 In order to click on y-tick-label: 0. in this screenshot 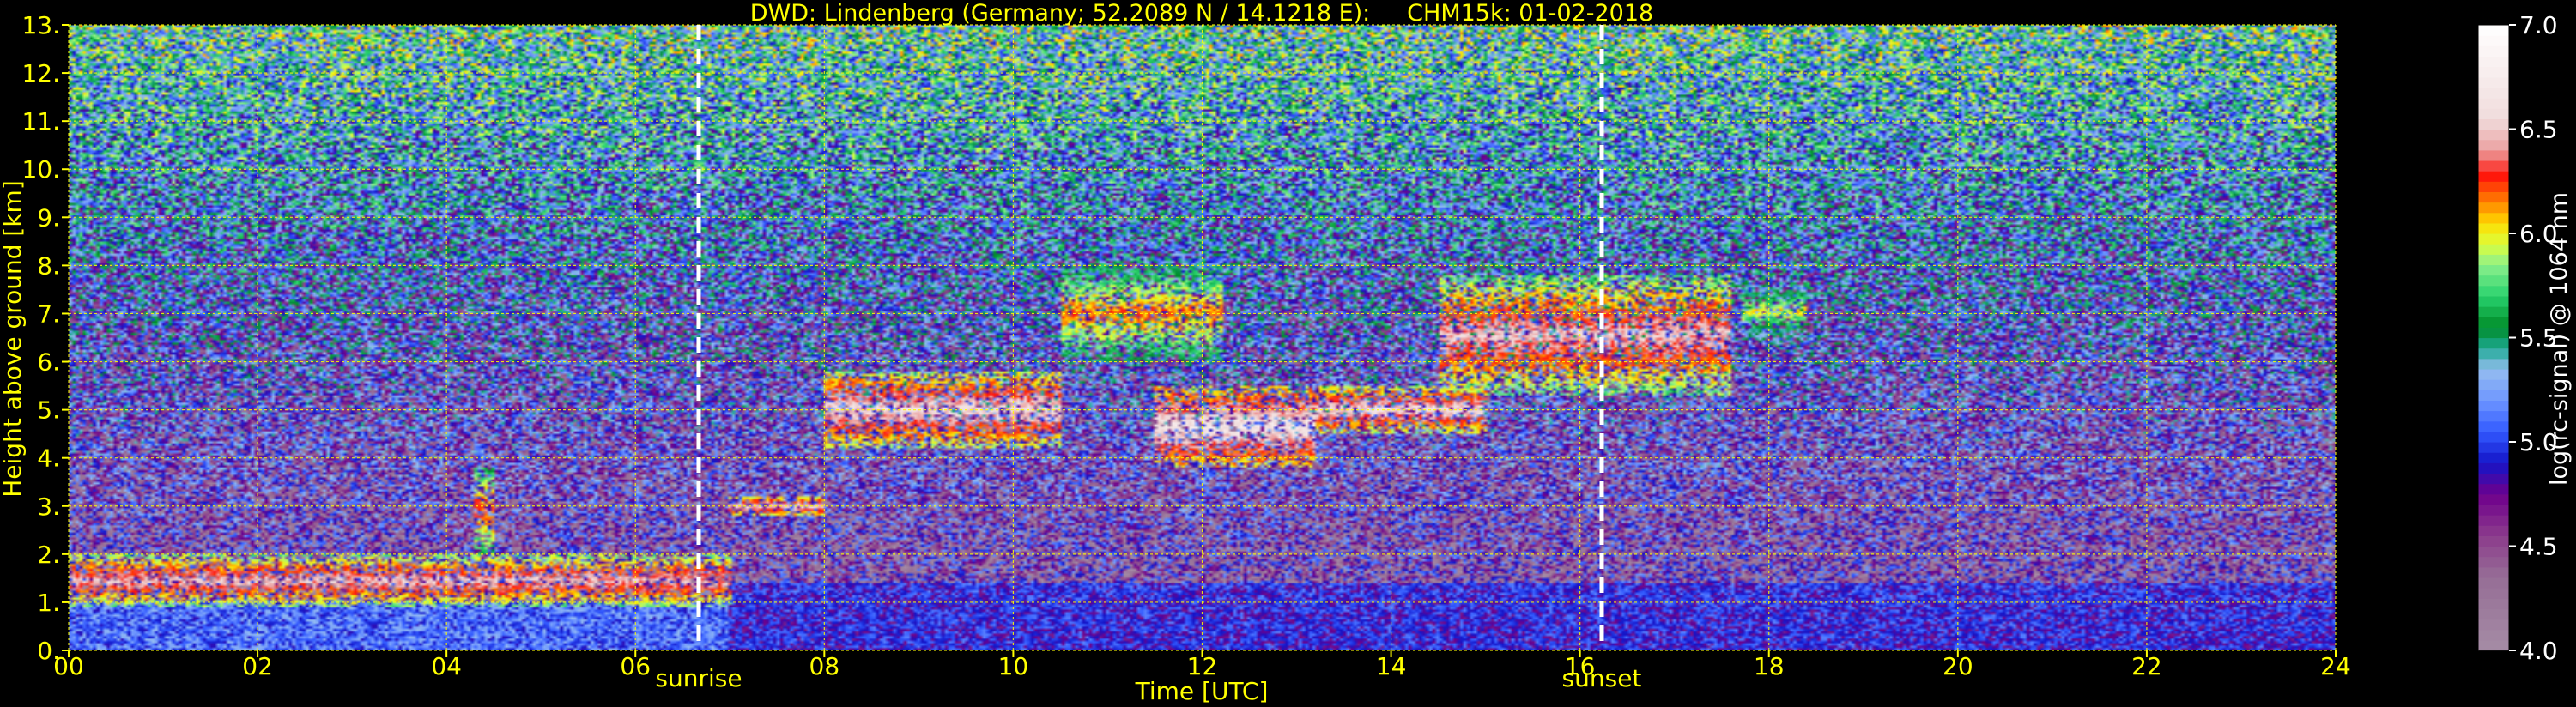, I will do `click(48, 651)`.